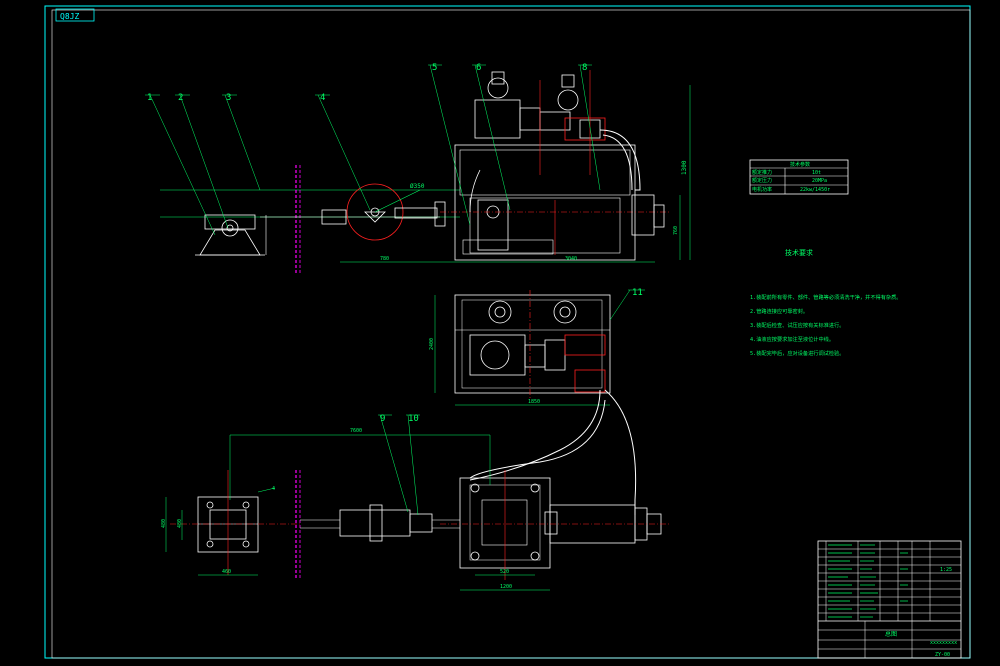 This screenshot has height=666, width=1000. I want to click on dim-plan-height: 2400, so click(432, 344).